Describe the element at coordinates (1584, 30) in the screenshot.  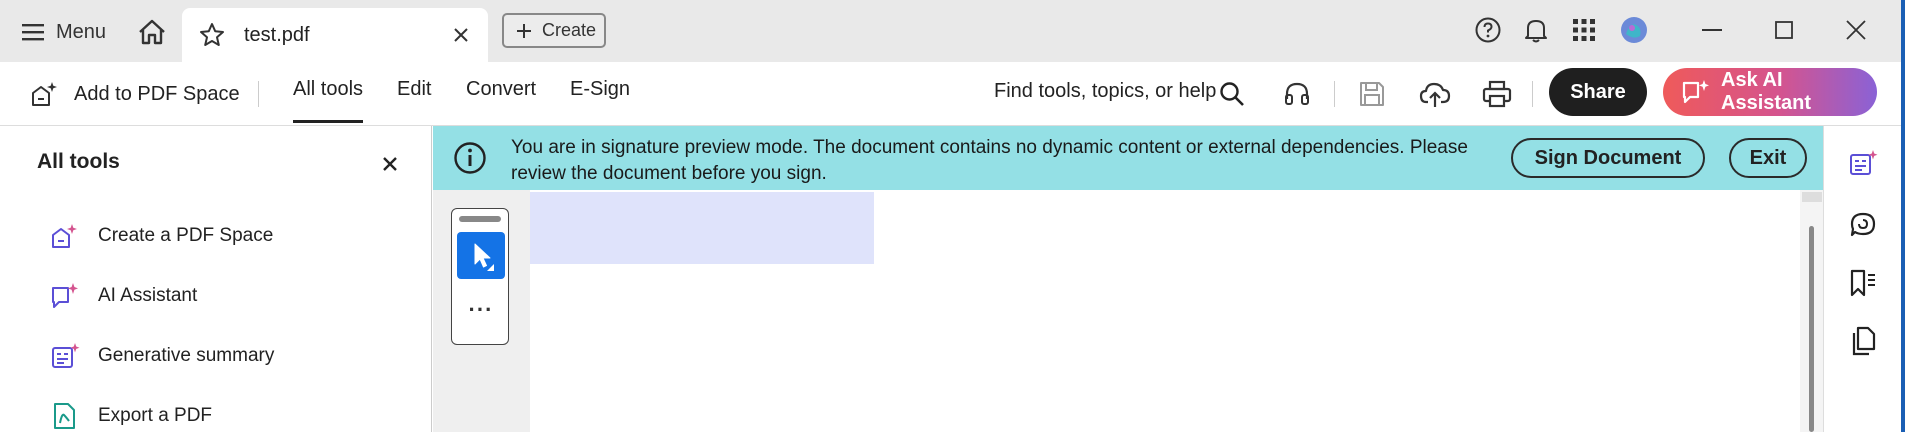
I see `apps-grid-icon` at that location.